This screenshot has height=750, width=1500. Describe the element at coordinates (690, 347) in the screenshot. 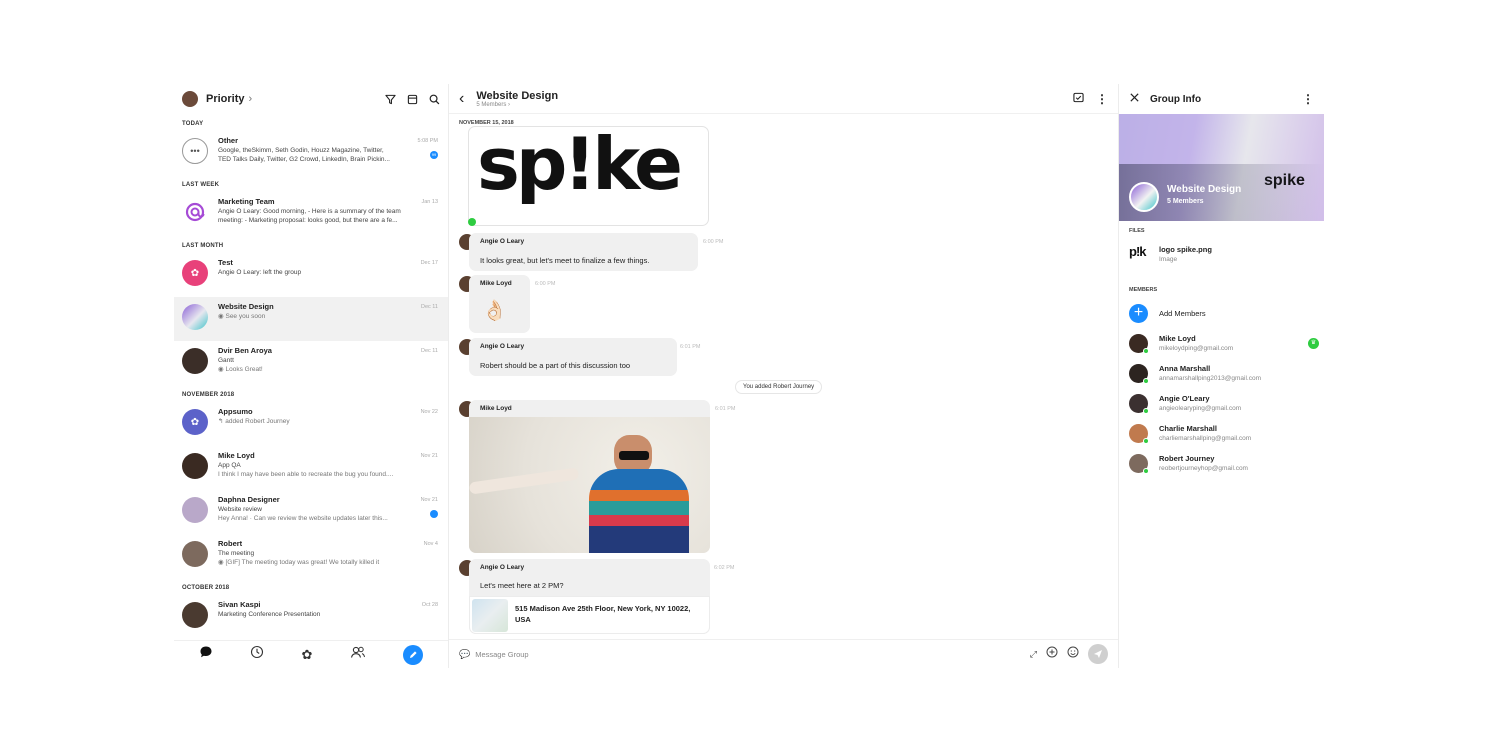

I see `message-time: 6:01 PM` at that location.